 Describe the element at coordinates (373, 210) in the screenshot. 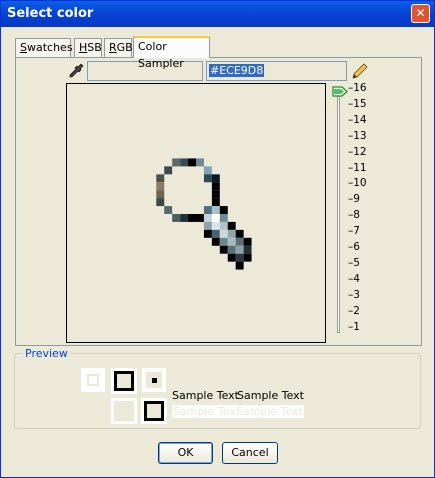

I see `zoom-slider: –16 –15 –14 –13 –12 –11 –10 –9 –8 –7 –6 –5 –4 –3 –2 –1` at that location.